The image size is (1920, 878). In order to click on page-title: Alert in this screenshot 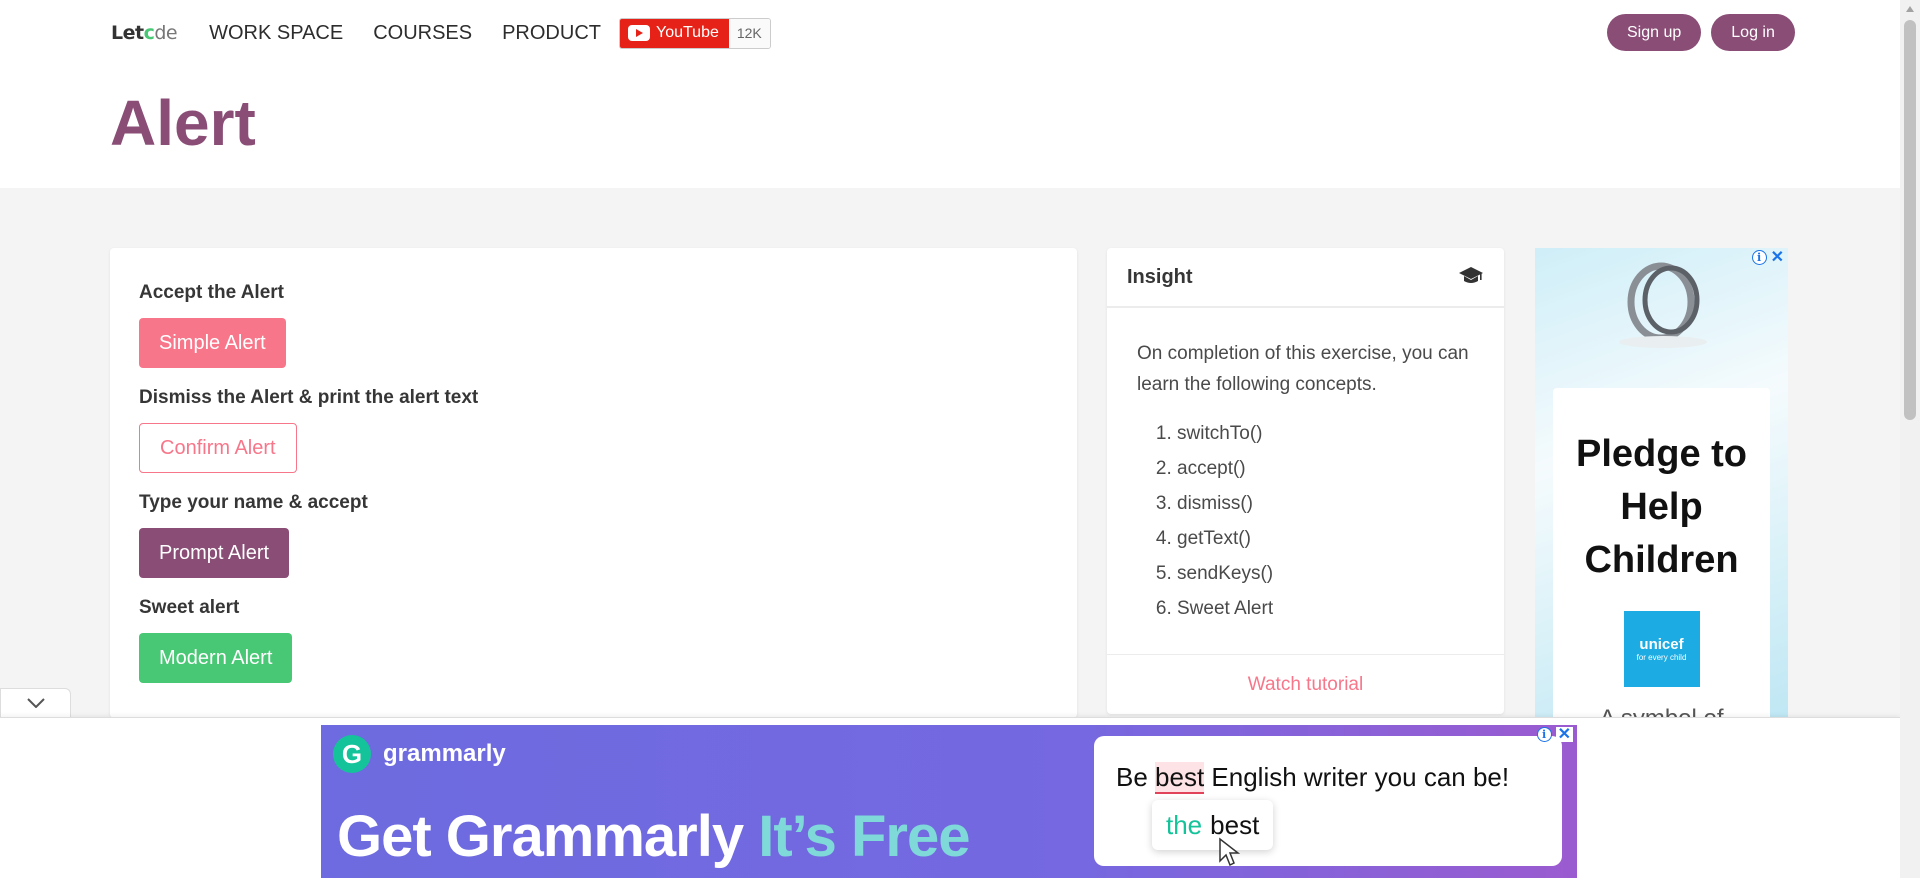, I will do `click(183, 123)`.